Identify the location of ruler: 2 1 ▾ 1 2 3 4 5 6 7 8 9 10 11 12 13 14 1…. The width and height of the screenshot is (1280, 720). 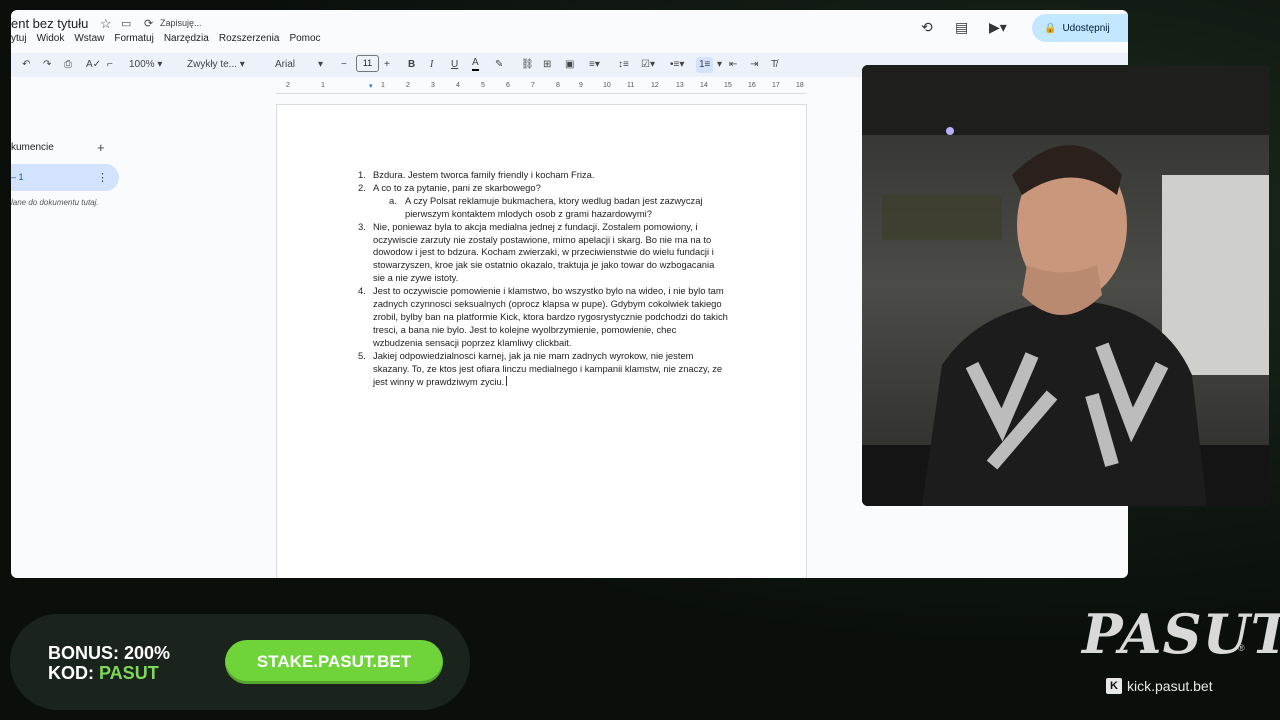
(541, 87).